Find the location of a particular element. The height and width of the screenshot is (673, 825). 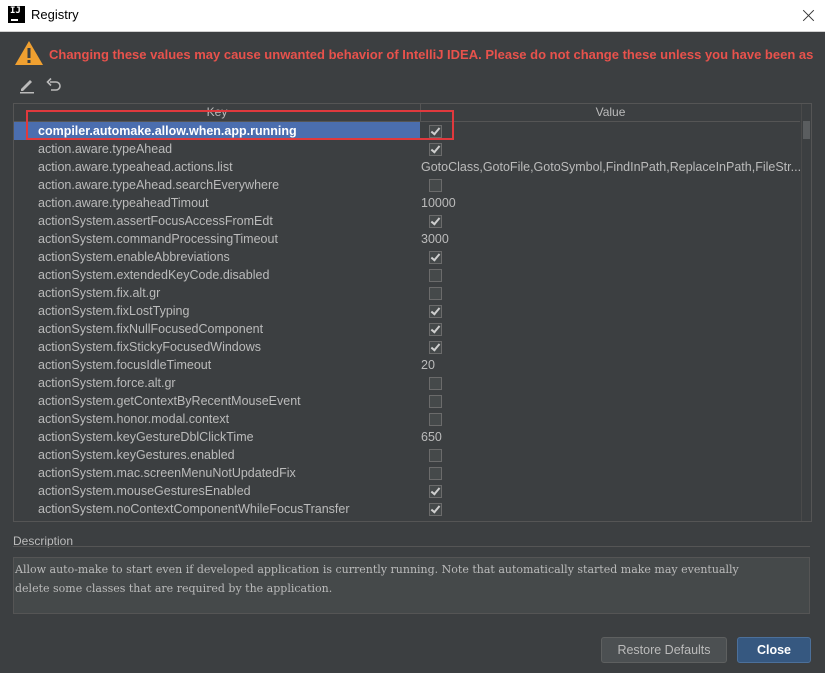

vertical-scrollbar is located at coordinates (806, 312).